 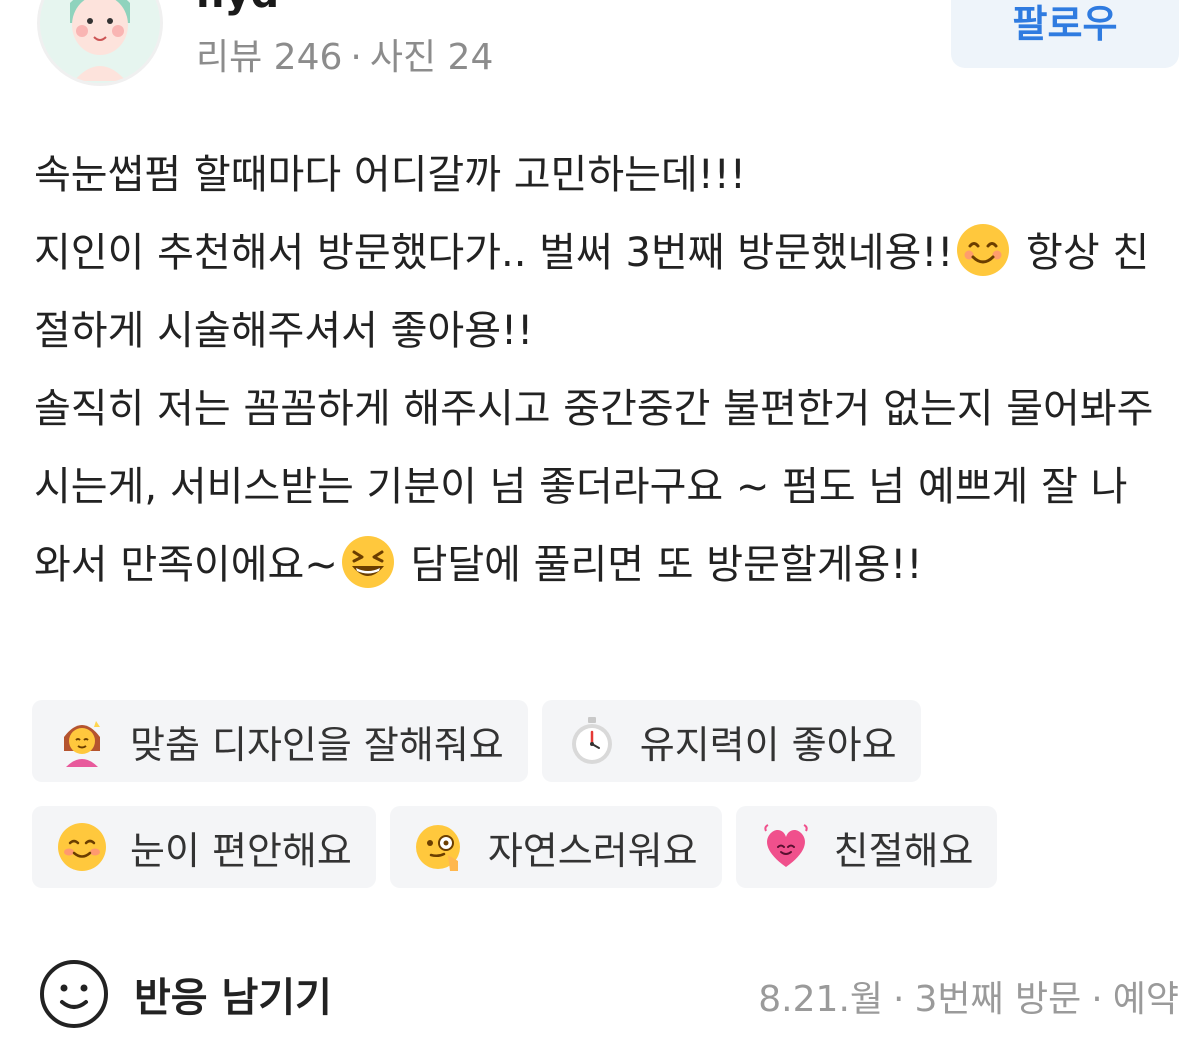 I want to click on face-with-monocle-icon, so click(x=437, y=848).